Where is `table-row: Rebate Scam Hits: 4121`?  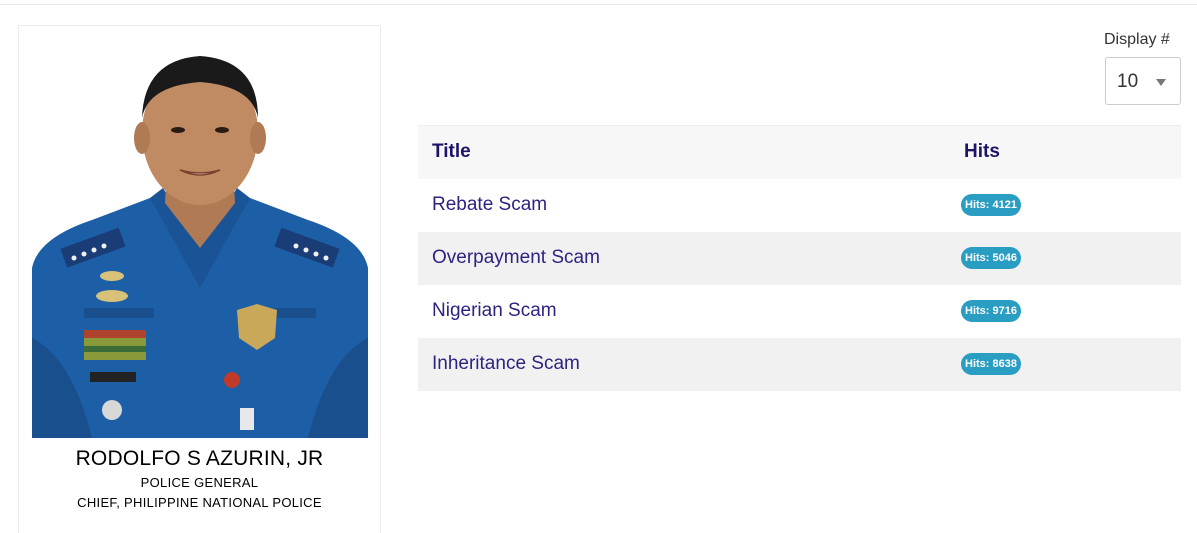 table-row: Rebate Scam Hits: 4121 is located at coordinates (799, 205).